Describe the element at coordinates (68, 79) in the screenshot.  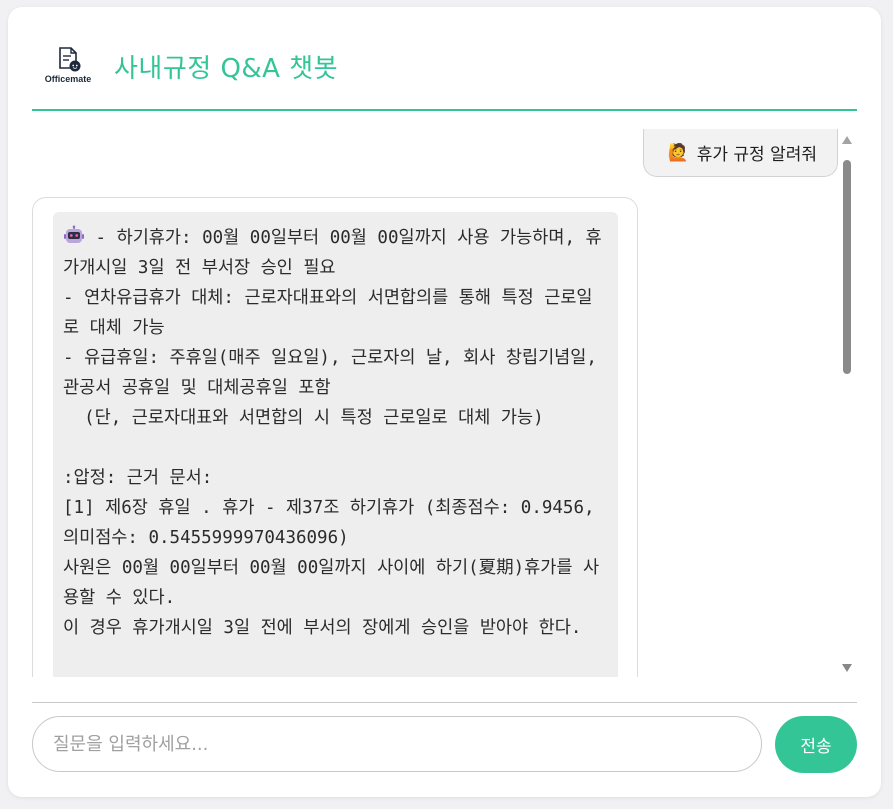
I see `logo-text: Officemate` at that location.